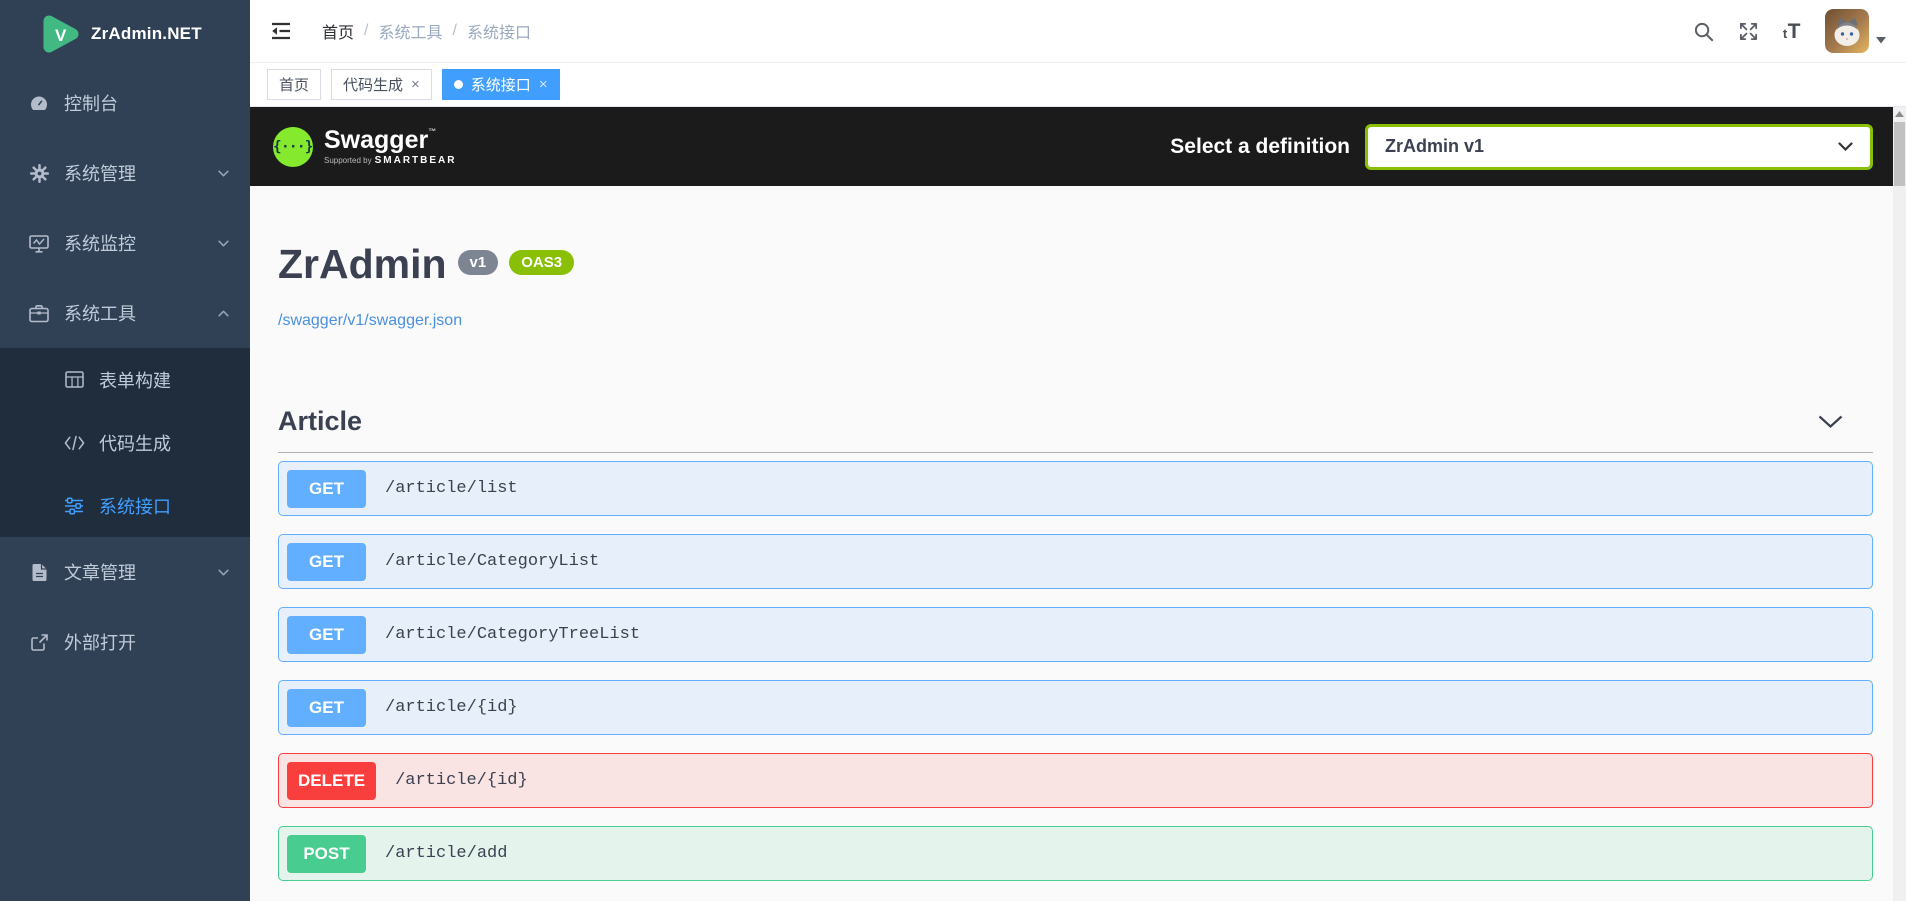 This screenshot has width=1906, height=901. I want to click on external-link-icon, so click(39, 642).